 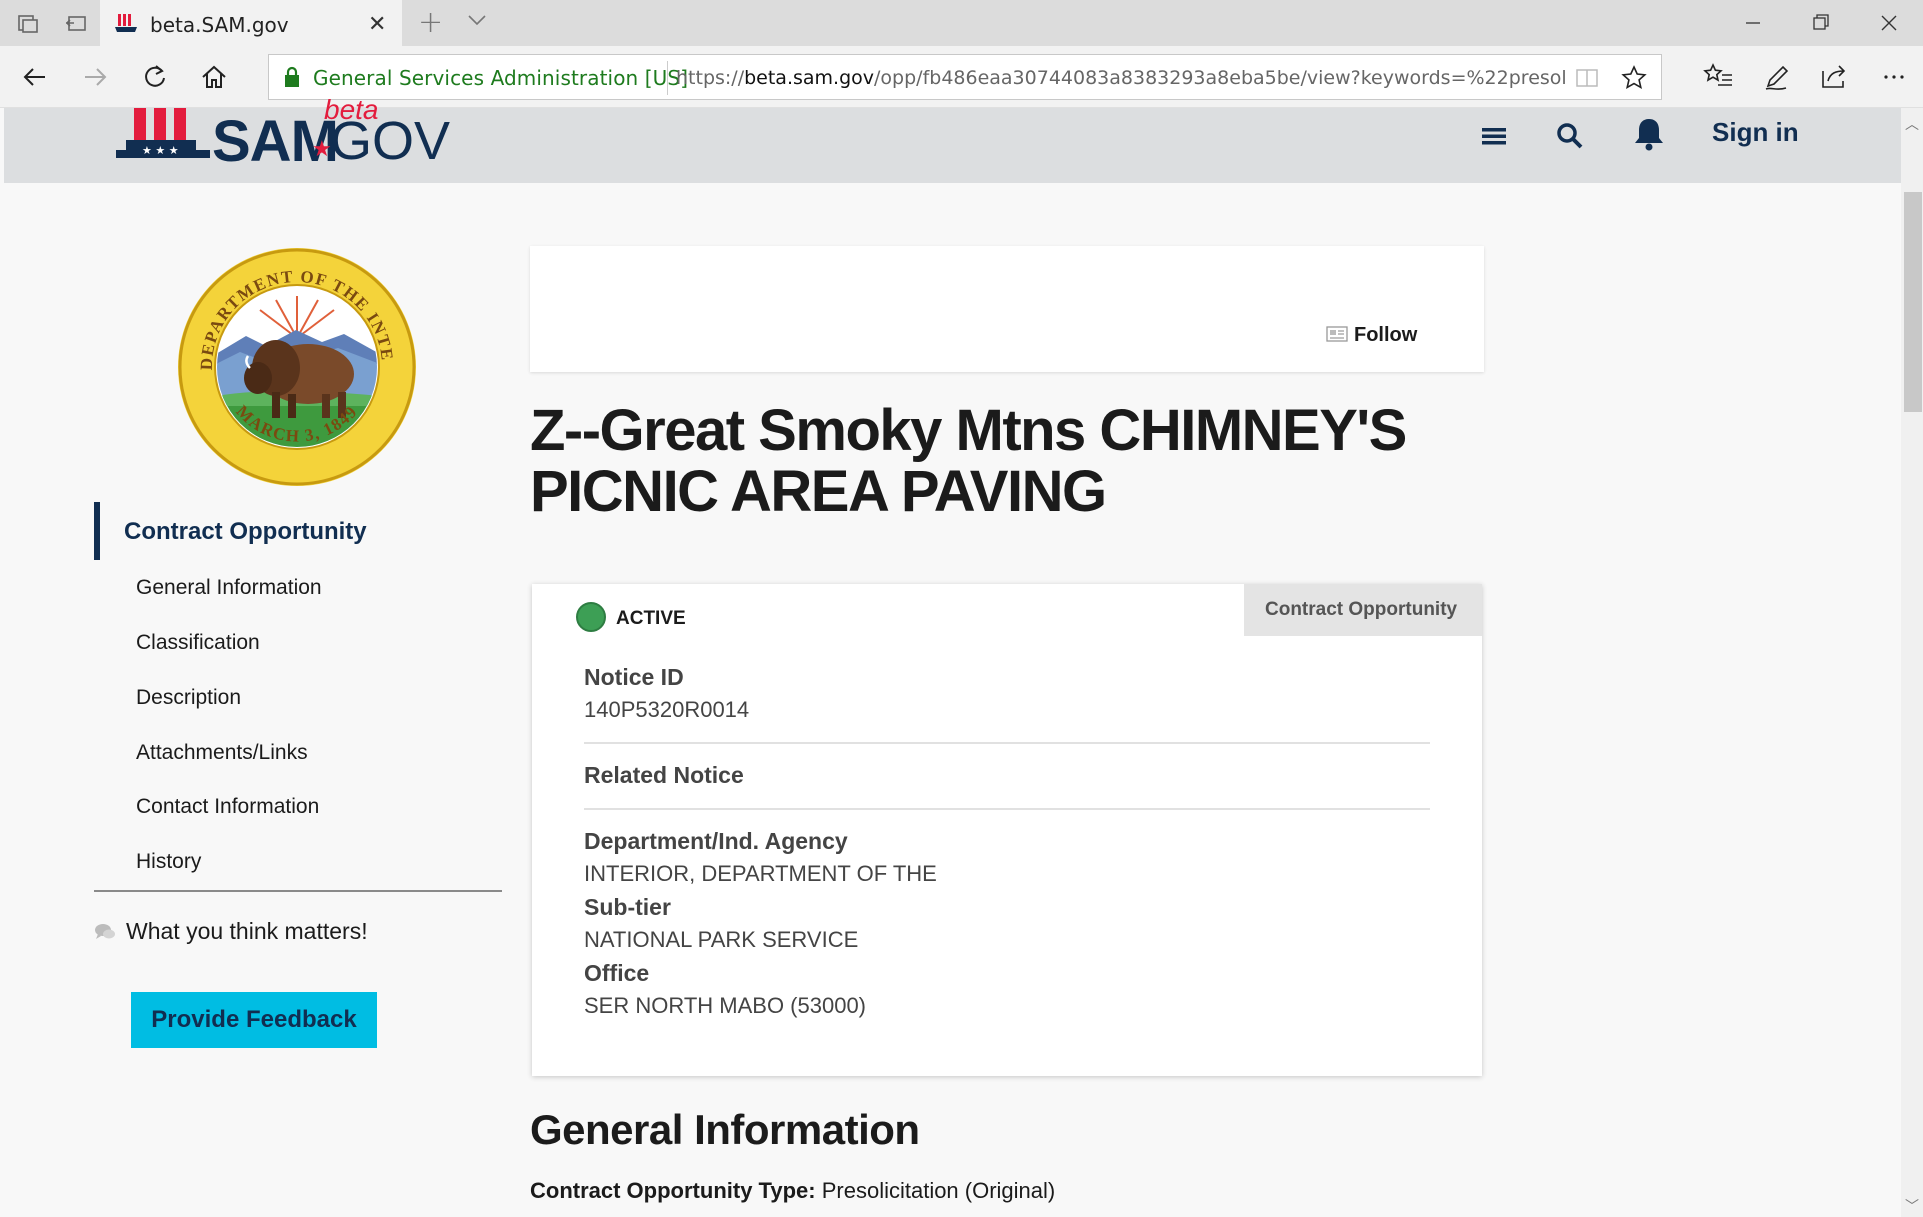 I want to click on uncle-sam-hat-icon: ★ ★ ★, so click(x=163, y=133).